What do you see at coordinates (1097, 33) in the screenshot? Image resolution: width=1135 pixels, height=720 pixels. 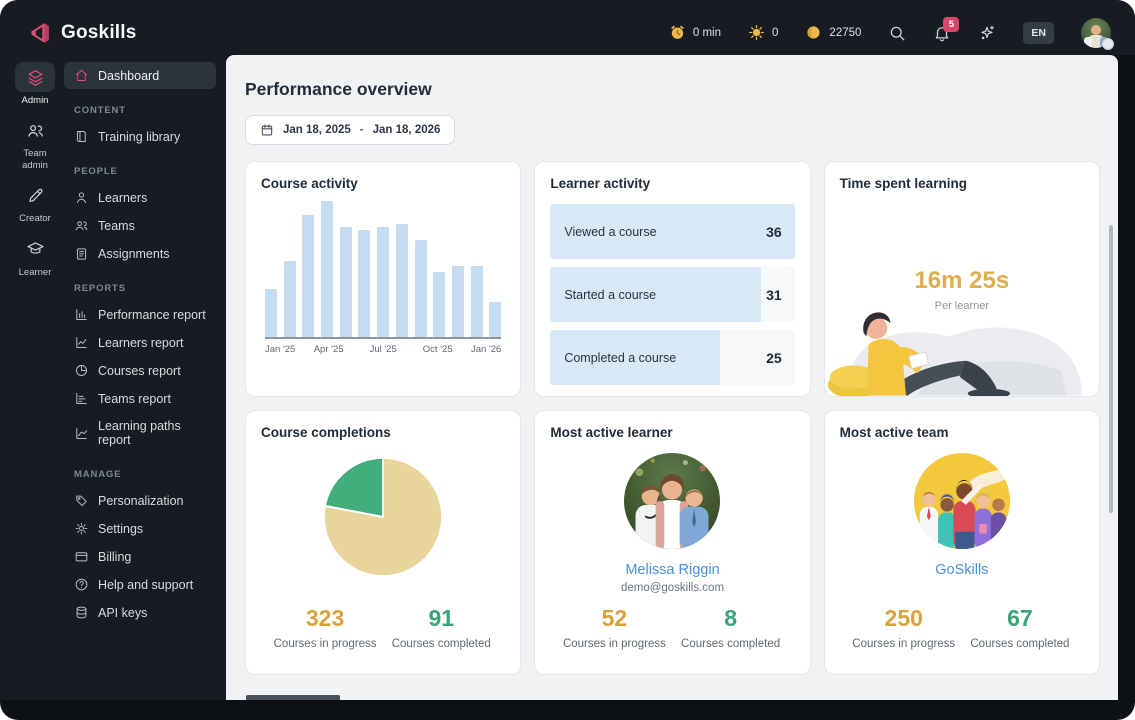 I see `user-avatar` at bounding box center [1097, 33].